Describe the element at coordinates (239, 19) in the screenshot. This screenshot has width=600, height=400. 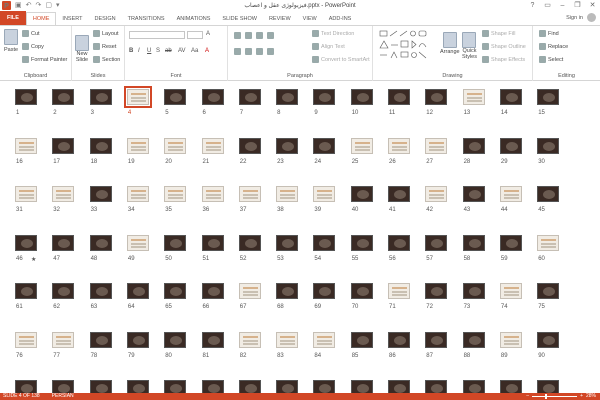
I see `tab-slide-show: SLIDE SHOW` at that location.